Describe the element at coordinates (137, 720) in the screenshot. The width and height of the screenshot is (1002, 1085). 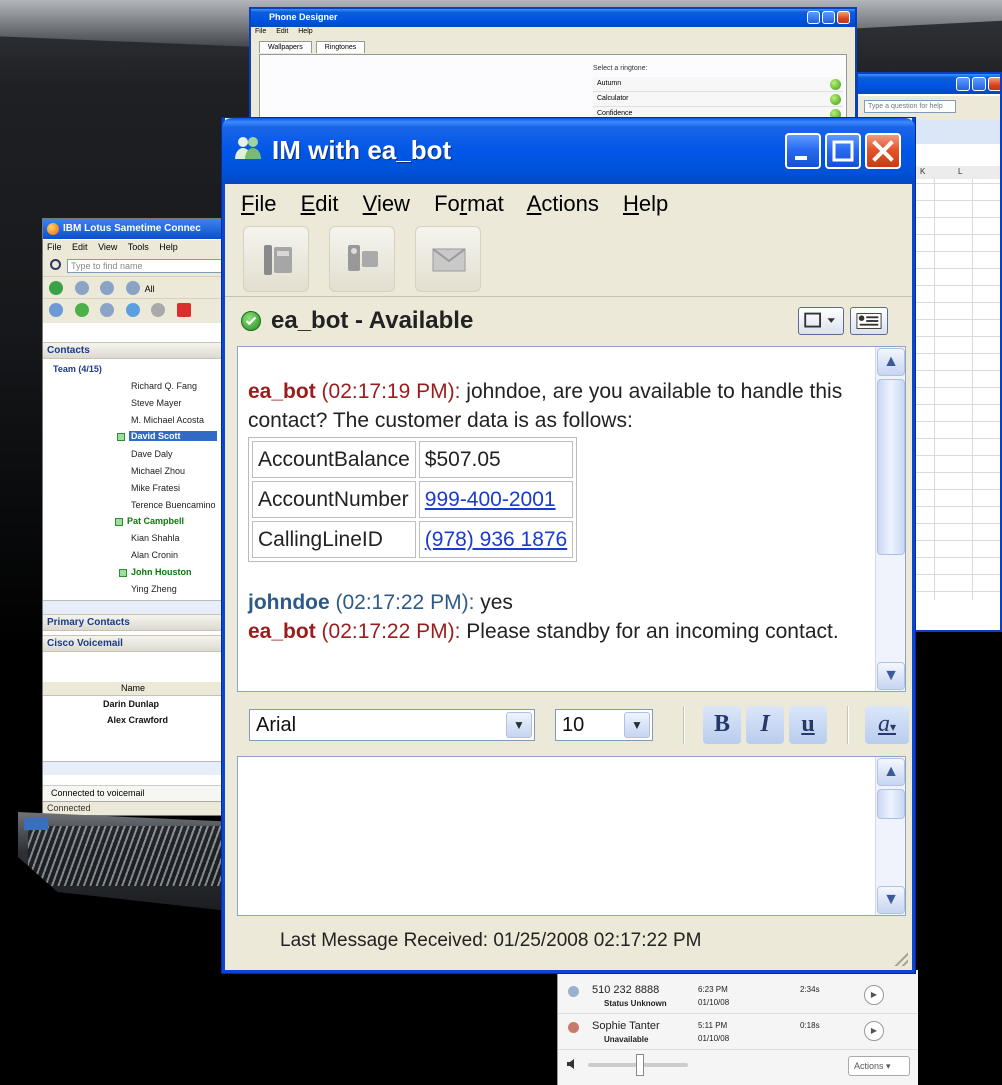
I see `vm-row: Alex Crawford` at that location.